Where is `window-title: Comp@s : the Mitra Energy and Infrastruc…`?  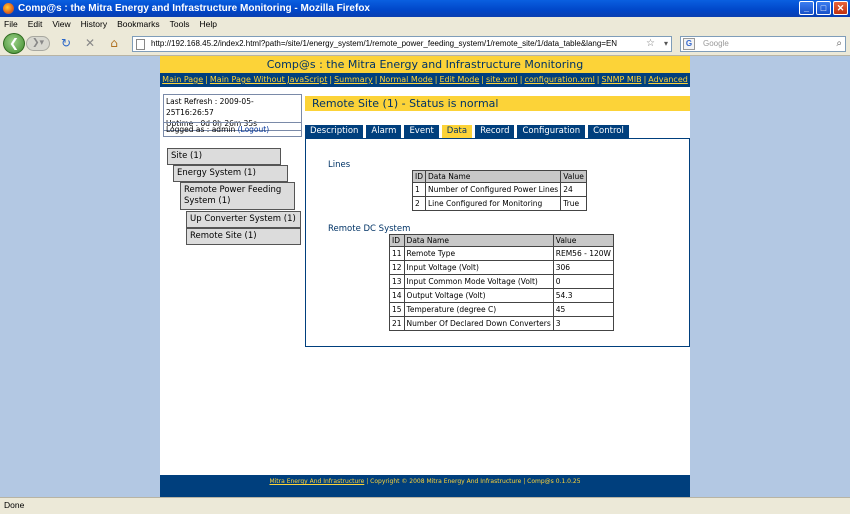 window-title: Comp@s : the Mitra Energy and Infrastruc… is located at coordinates (194, 8).